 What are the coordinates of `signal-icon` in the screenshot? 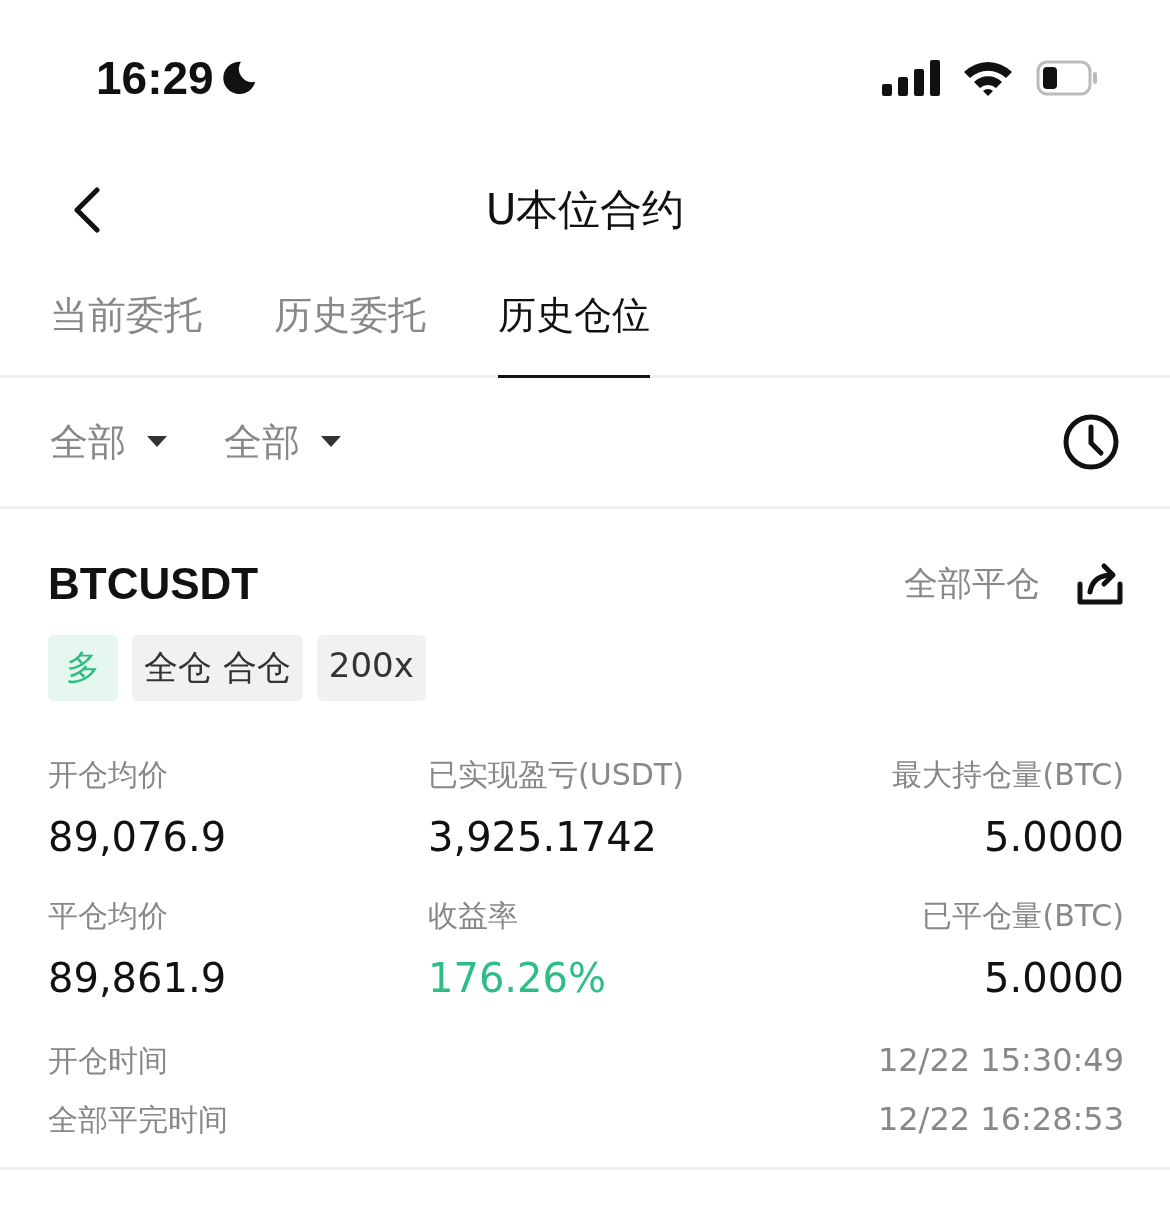 It's located at (911, 78).